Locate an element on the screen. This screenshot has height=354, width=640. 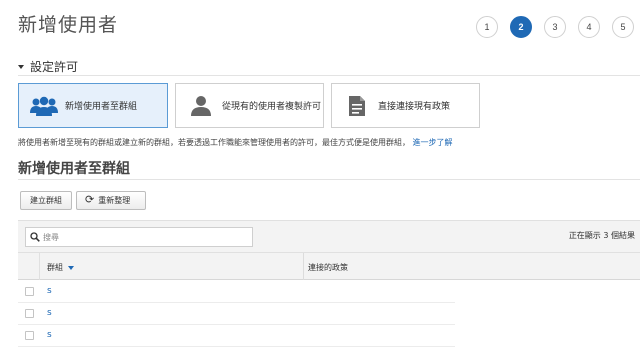
step-3: 3 is located at coordinates (555, 27).